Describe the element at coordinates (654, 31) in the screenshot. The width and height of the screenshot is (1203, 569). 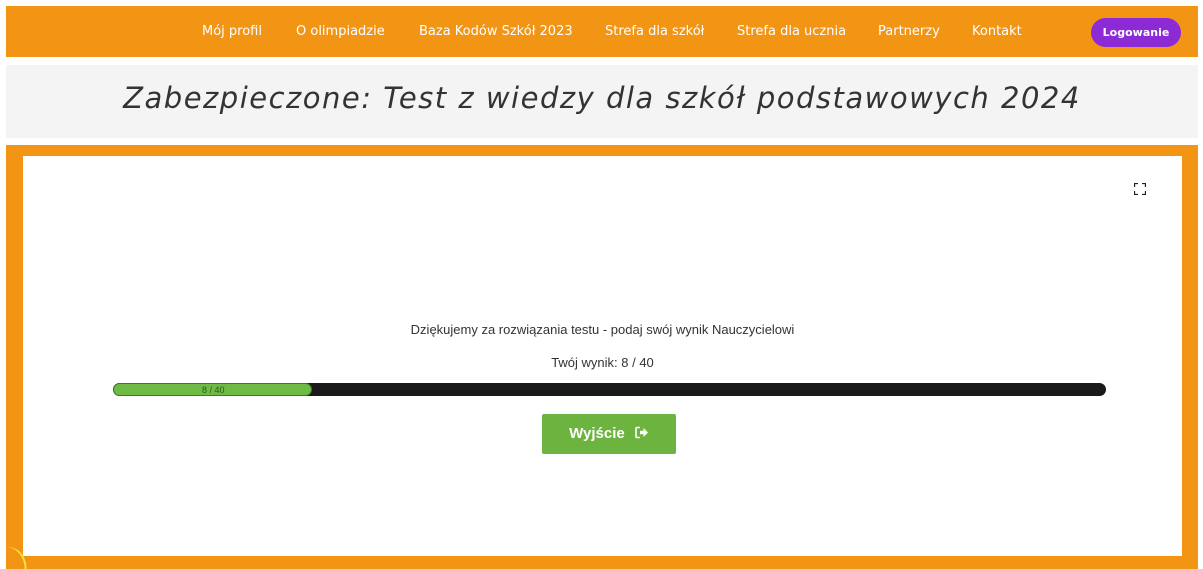
I see `nav-item-schools-zone: Strefa dla szkół` at that location.